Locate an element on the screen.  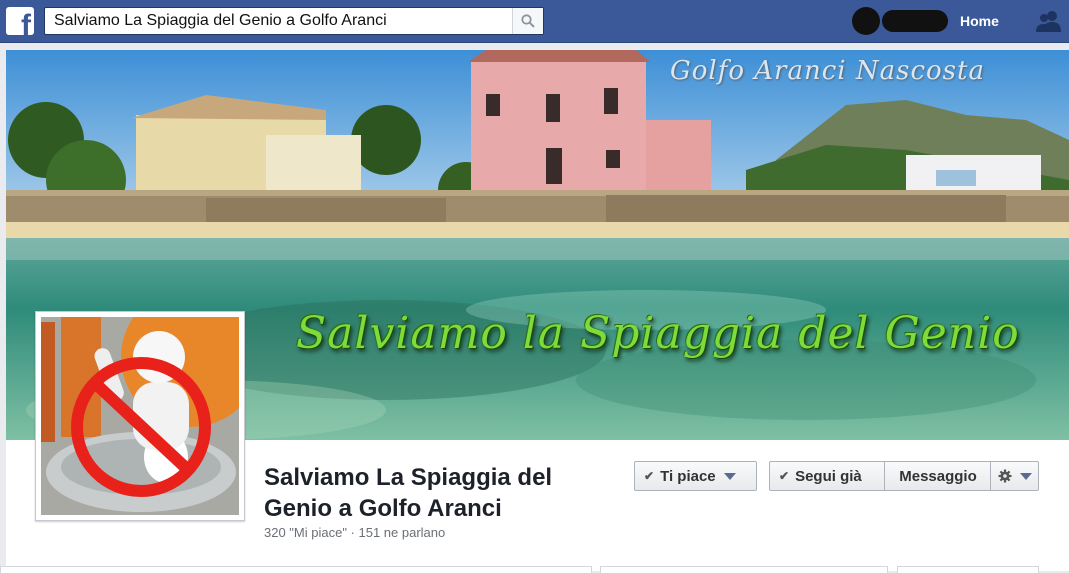
profile-picture is located at coordinates (140, 416).